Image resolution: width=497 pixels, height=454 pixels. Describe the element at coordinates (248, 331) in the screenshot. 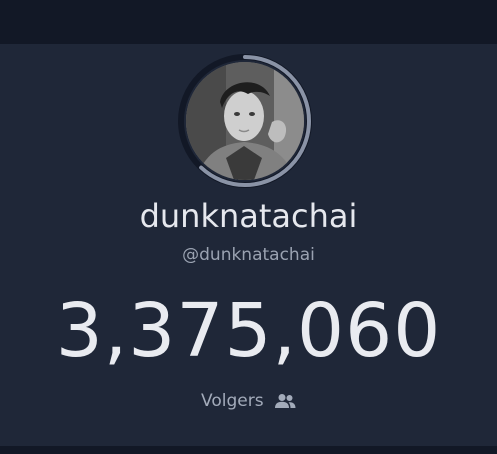

I see `follower-count: 3,375,060` at that location.